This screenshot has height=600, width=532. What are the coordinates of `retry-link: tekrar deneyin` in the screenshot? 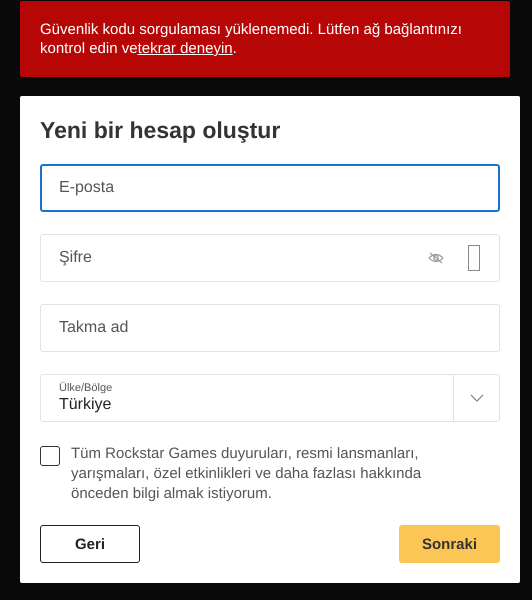 It's located at (185, 48).